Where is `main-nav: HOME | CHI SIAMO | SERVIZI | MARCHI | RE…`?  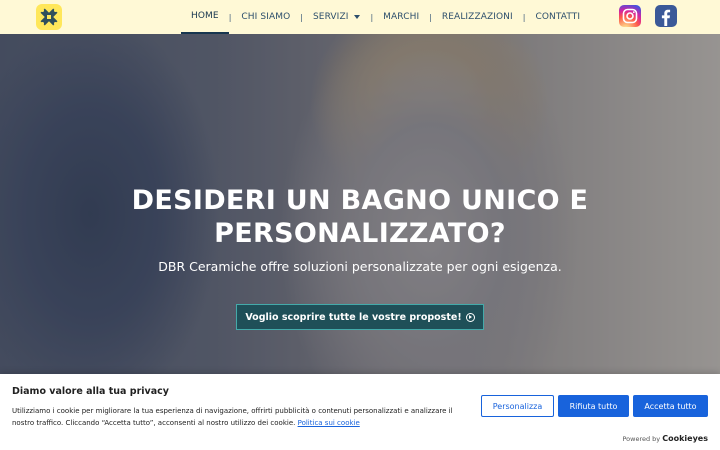
main-nav: HOME | CHI SIAMO | SERVIZI | MARCHI | RE… is located at coordinates (385, 17).